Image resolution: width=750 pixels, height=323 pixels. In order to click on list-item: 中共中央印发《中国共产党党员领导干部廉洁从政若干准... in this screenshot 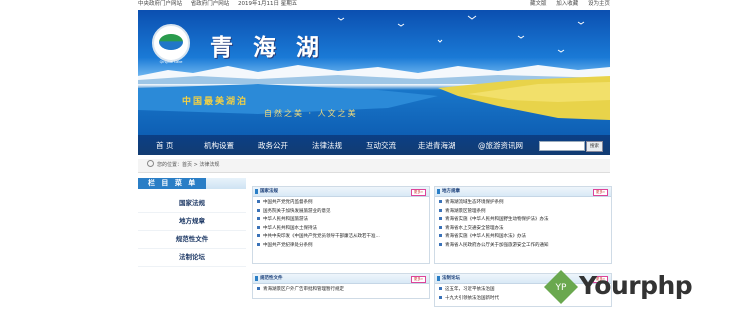, I will do `click(343, 237)`.